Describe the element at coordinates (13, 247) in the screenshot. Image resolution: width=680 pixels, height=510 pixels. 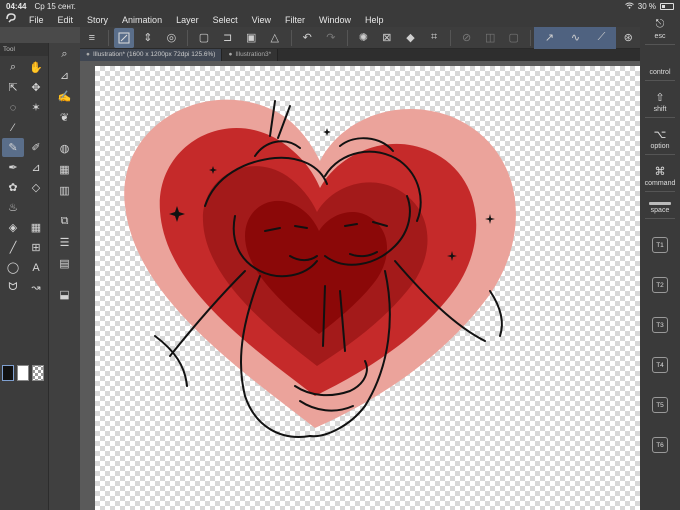
I see `figure-icon: ╱` at that location.